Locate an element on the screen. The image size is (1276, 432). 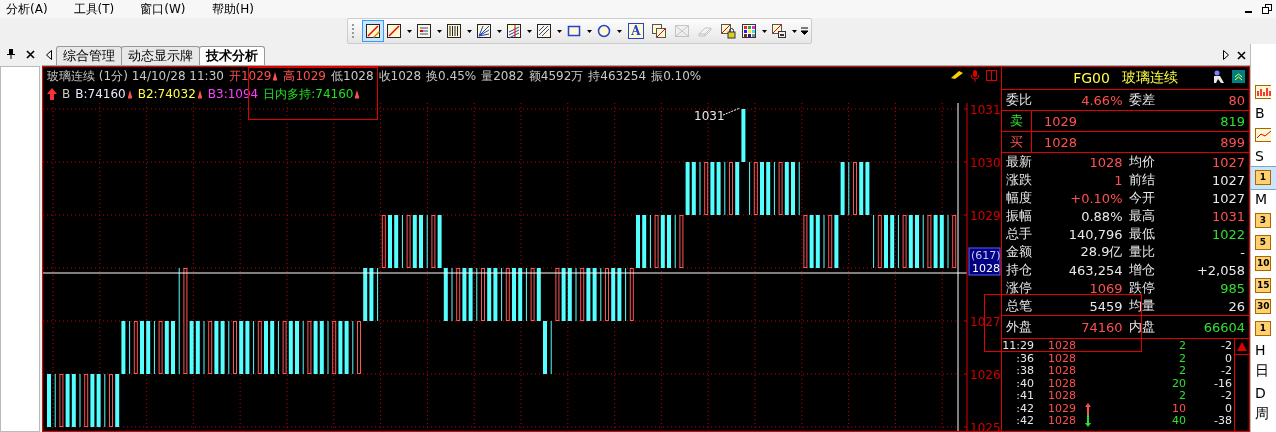
stat-value: 0.88% is located at coordinates (1101, 216).